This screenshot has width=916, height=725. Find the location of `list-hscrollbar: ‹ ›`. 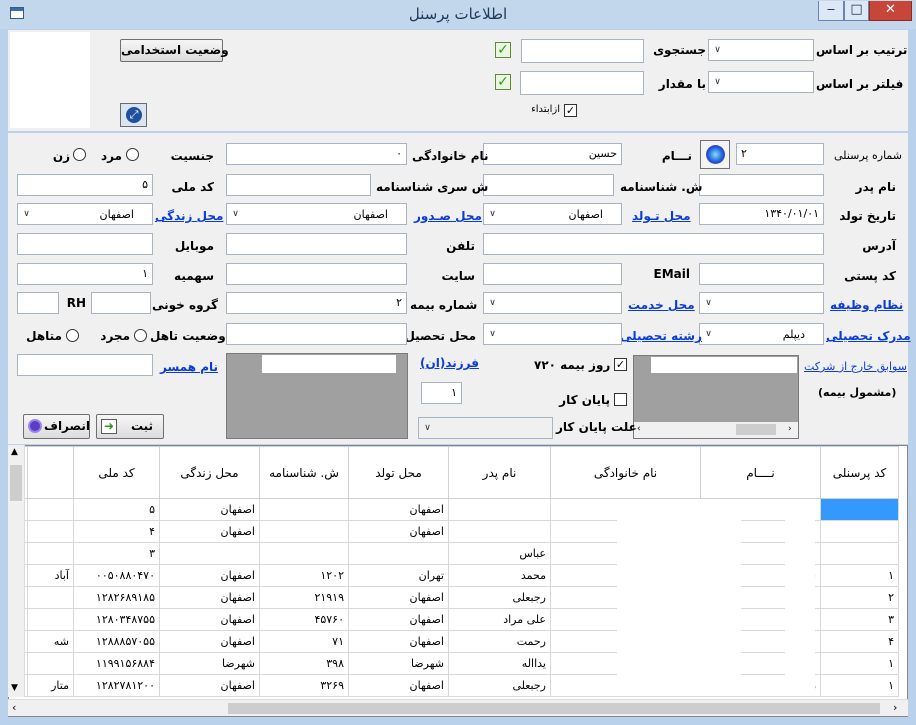

list-hscrollbar: ‹ › is located at coordinates (716, 430).